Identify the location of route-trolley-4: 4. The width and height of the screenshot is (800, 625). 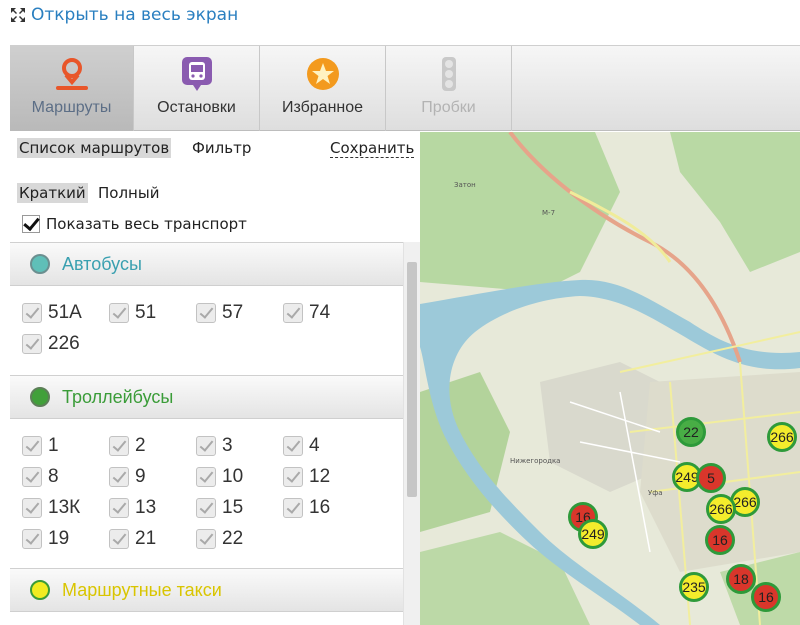
(301, 446).